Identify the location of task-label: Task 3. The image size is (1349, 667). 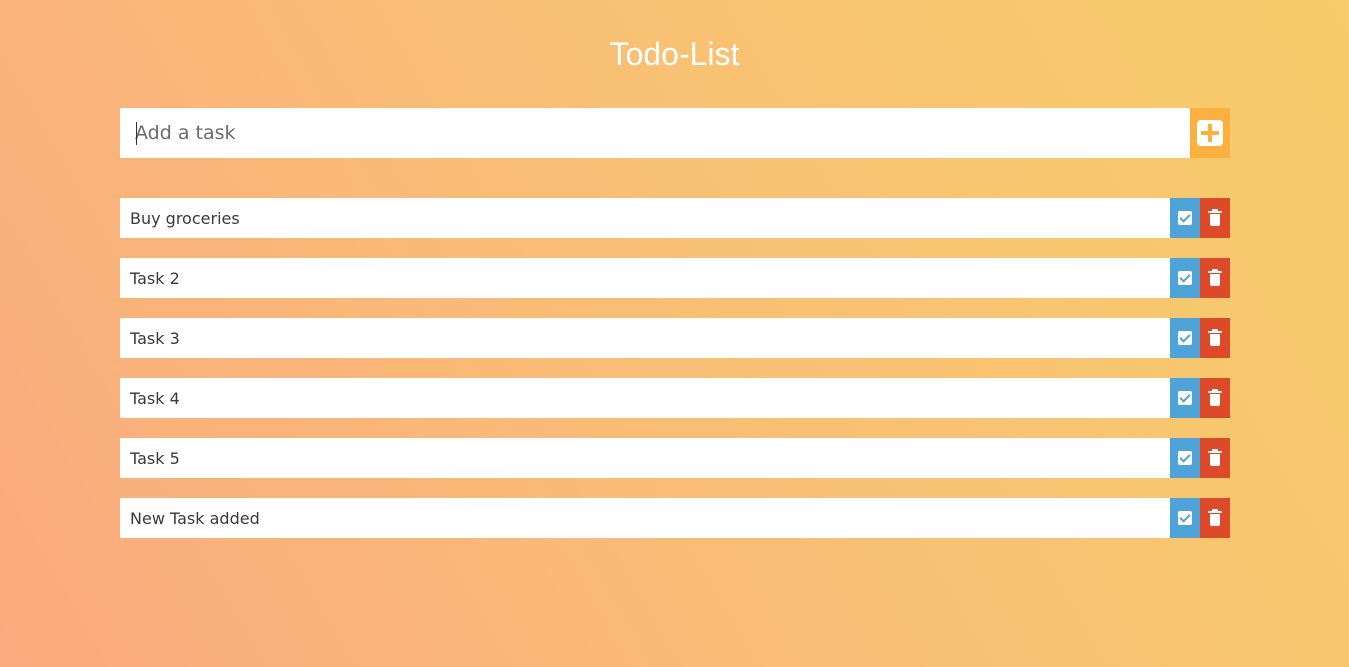
(155, 338).